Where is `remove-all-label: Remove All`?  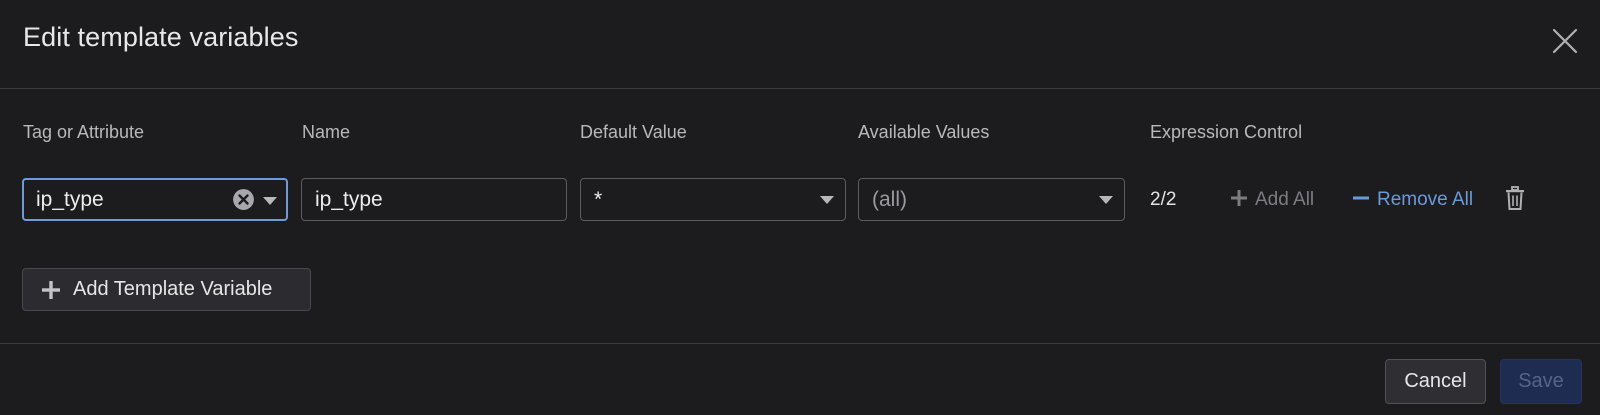 remove-all-label: Remove All is located at coordinates (1425, 199).